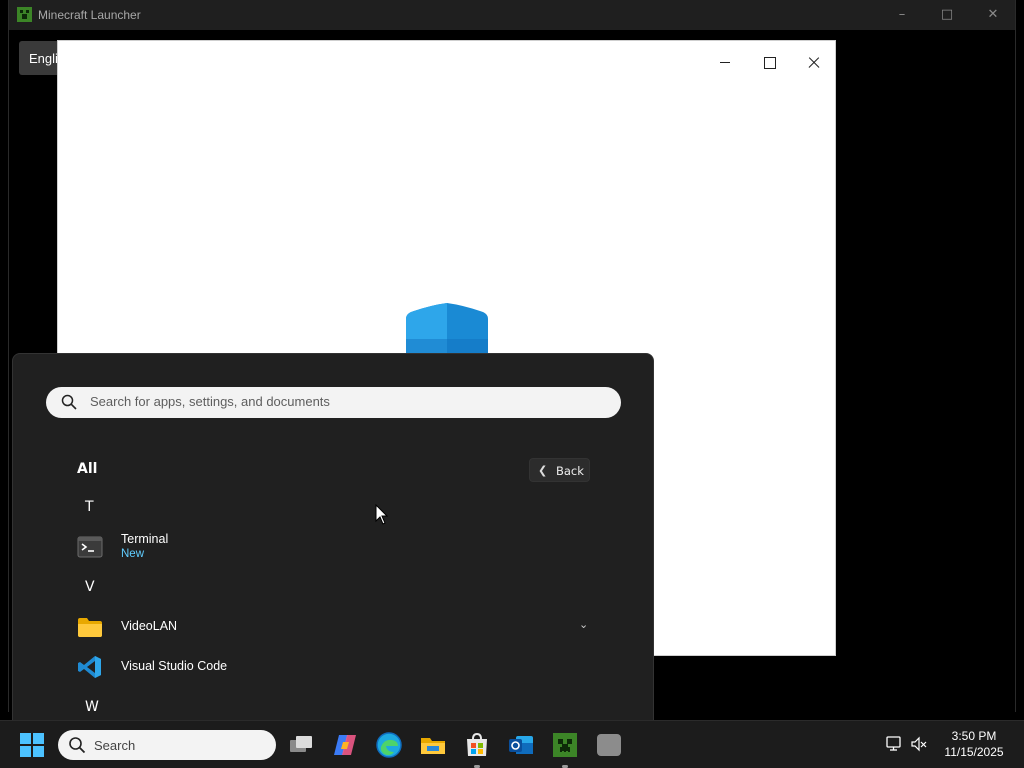 Image resolution: width=1024 pixels, height=768 pixels. I want to click on dialog-minimize-button, so click(725, 62).